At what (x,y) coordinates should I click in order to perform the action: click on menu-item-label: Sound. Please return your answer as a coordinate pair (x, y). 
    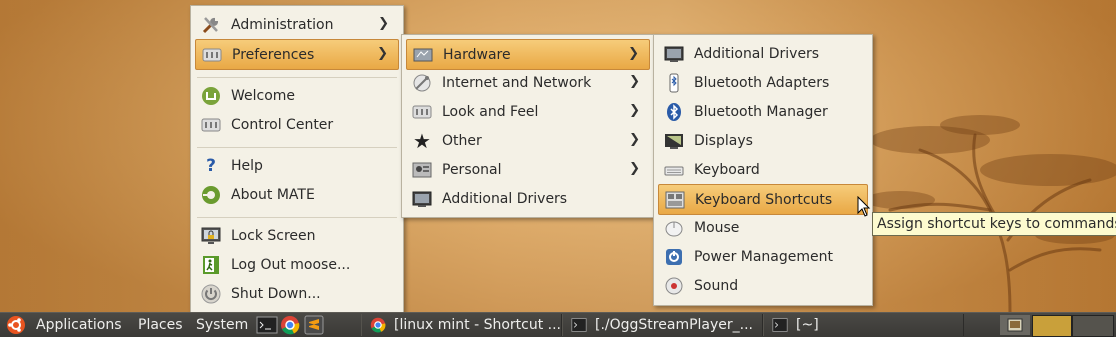
    Looking at the image, I should click on (716, 285).